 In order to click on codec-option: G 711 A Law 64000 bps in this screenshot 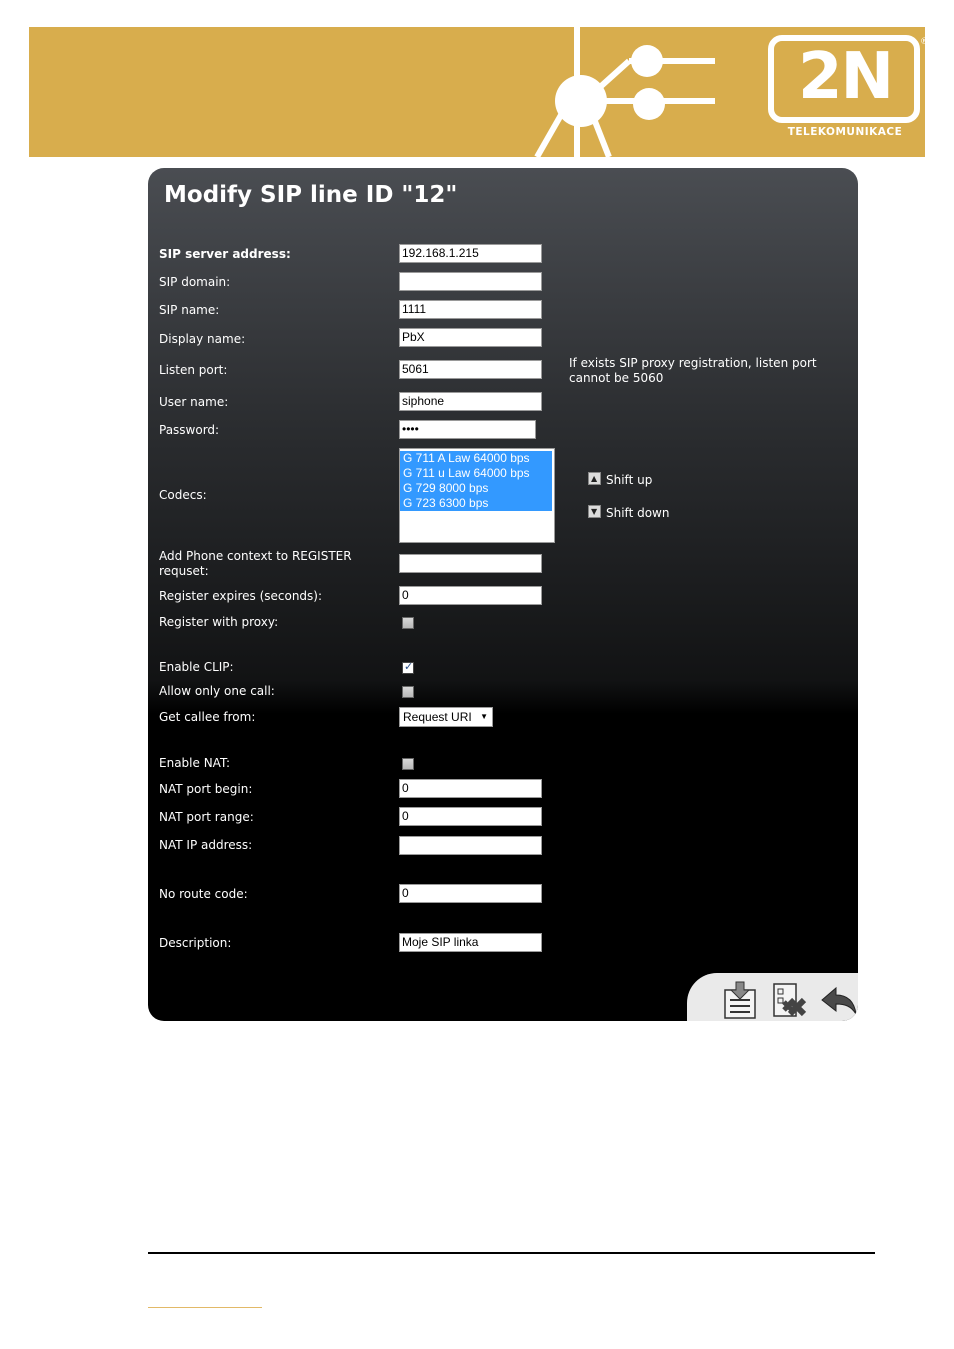, I will do `click(476, 458)`.